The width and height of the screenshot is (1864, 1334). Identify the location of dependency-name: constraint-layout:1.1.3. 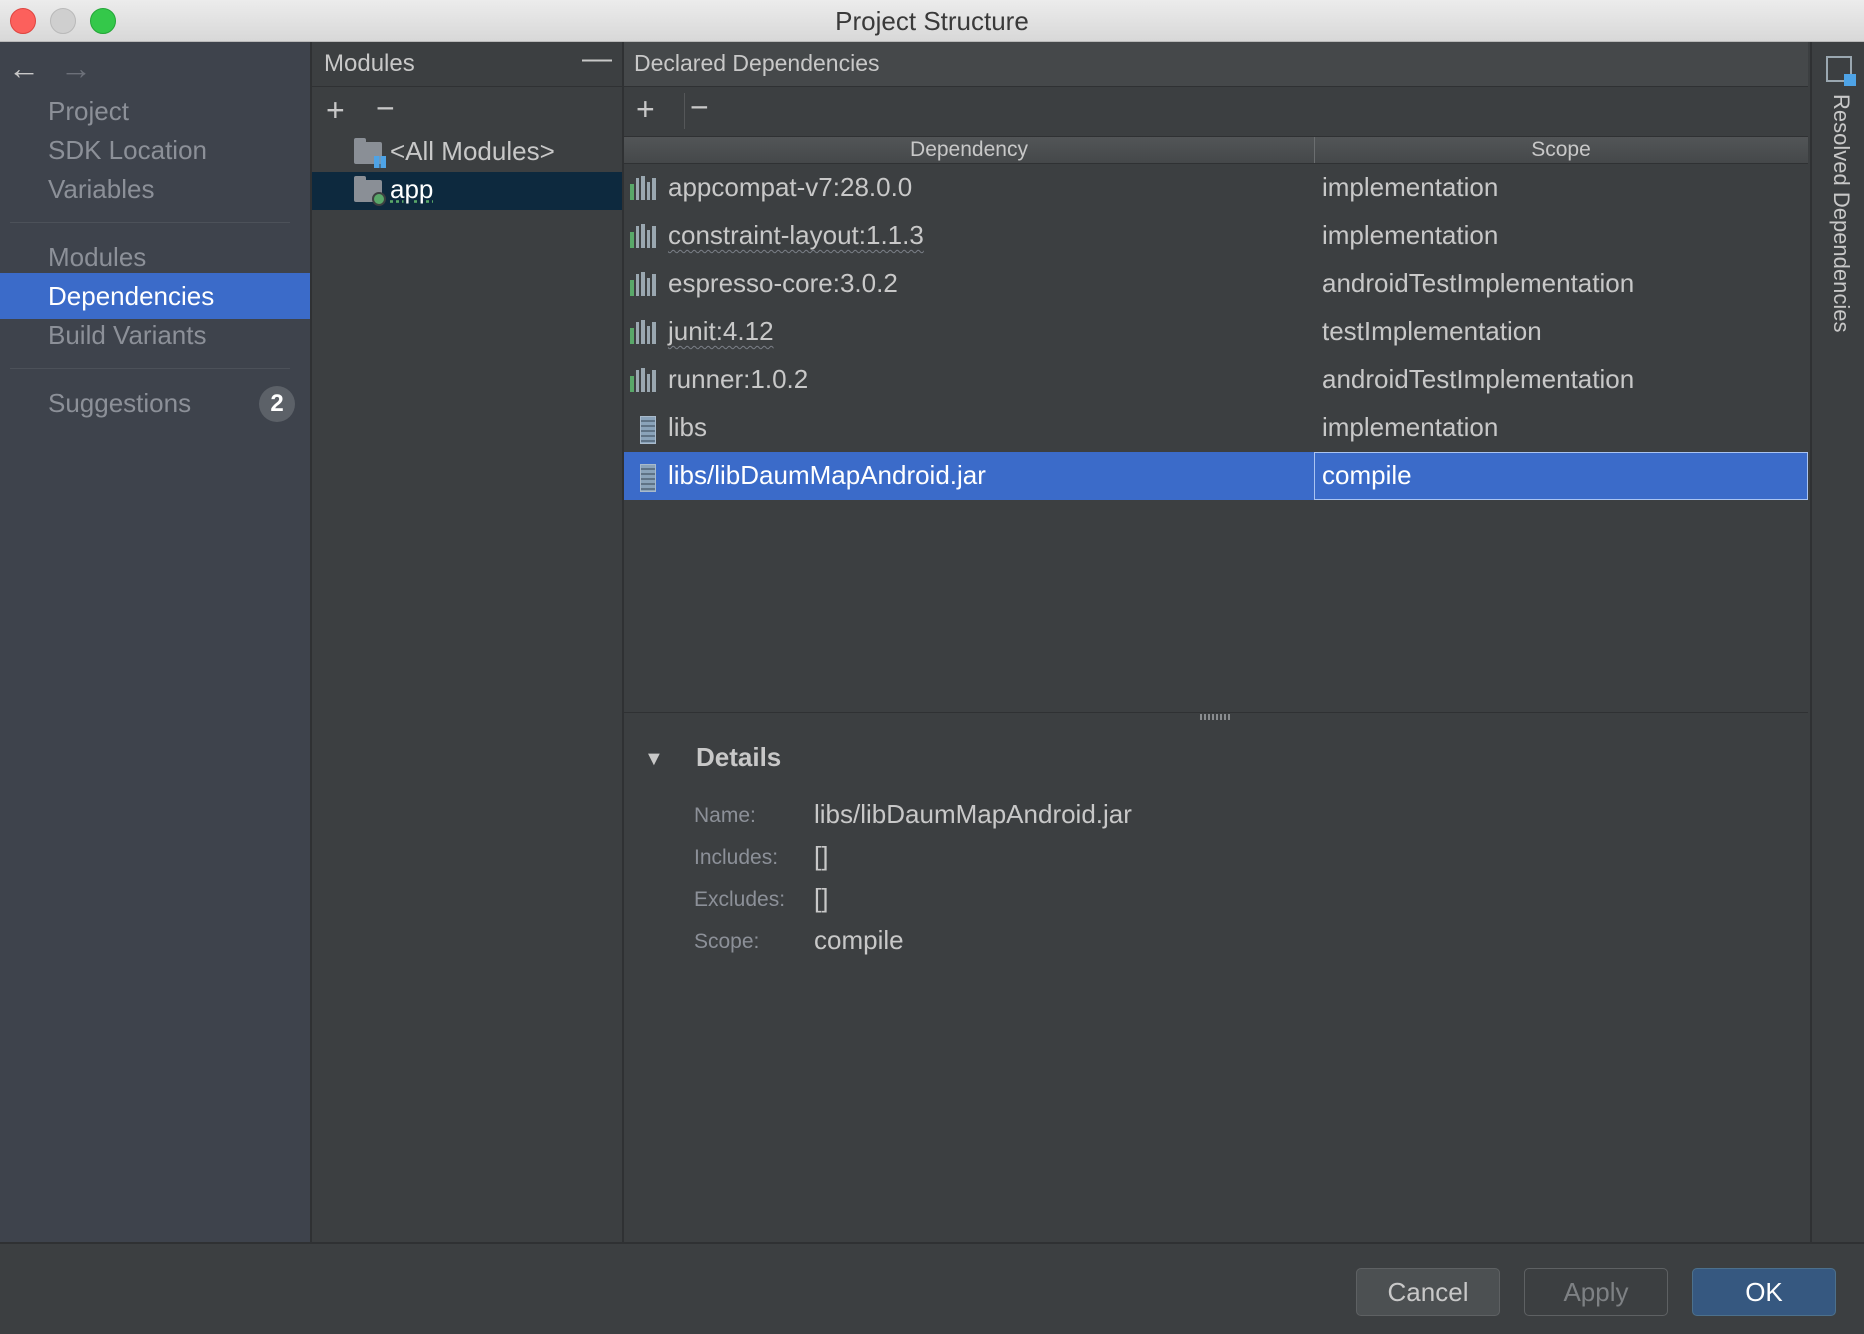
(796, 235).